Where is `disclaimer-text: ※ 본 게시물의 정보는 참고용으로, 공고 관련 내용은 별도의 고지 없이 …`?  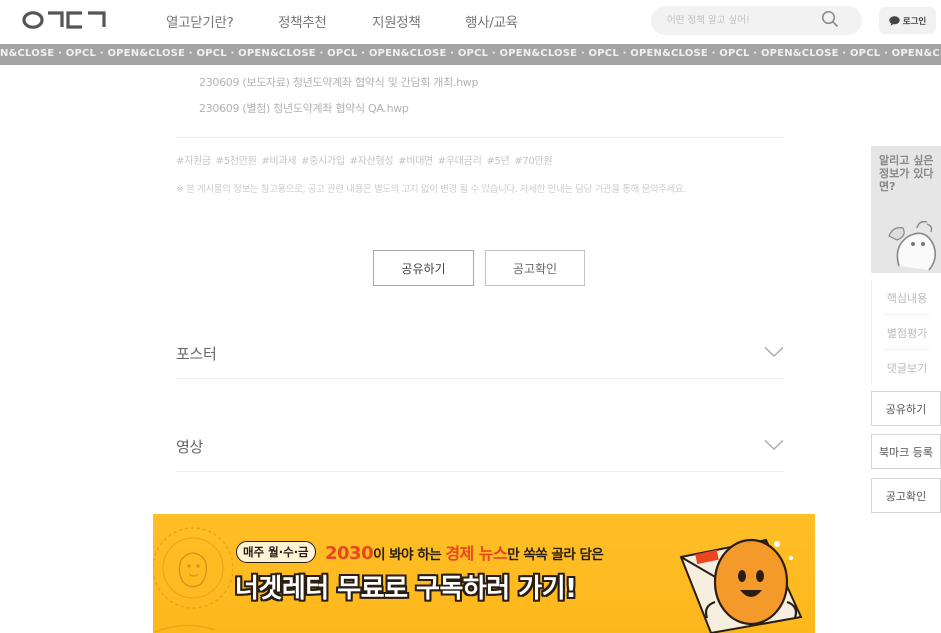 disclaimer-text: ※ 본 게시물의 정보는 참고용으로, 공고 관련 내용은 별도의 고지 없이 … is located at coordinates (431, 189).